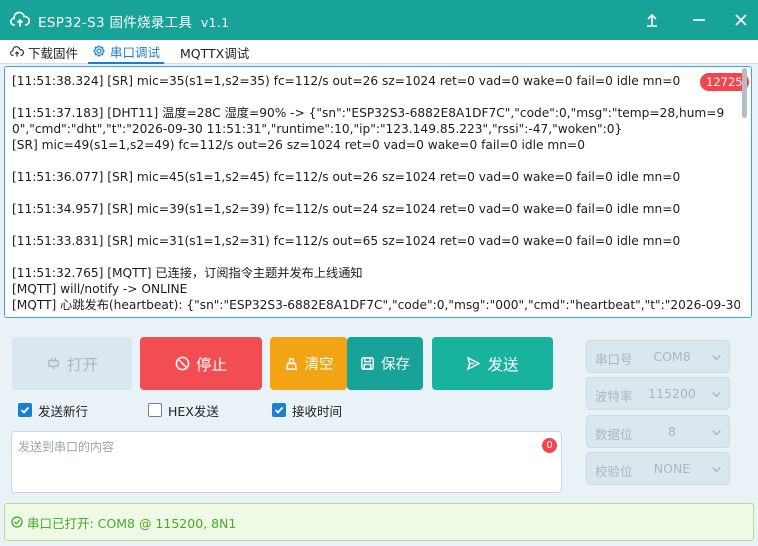  Describe the element at coordinates (474, 363) in the screenshot. I see `send-icon` at that location.